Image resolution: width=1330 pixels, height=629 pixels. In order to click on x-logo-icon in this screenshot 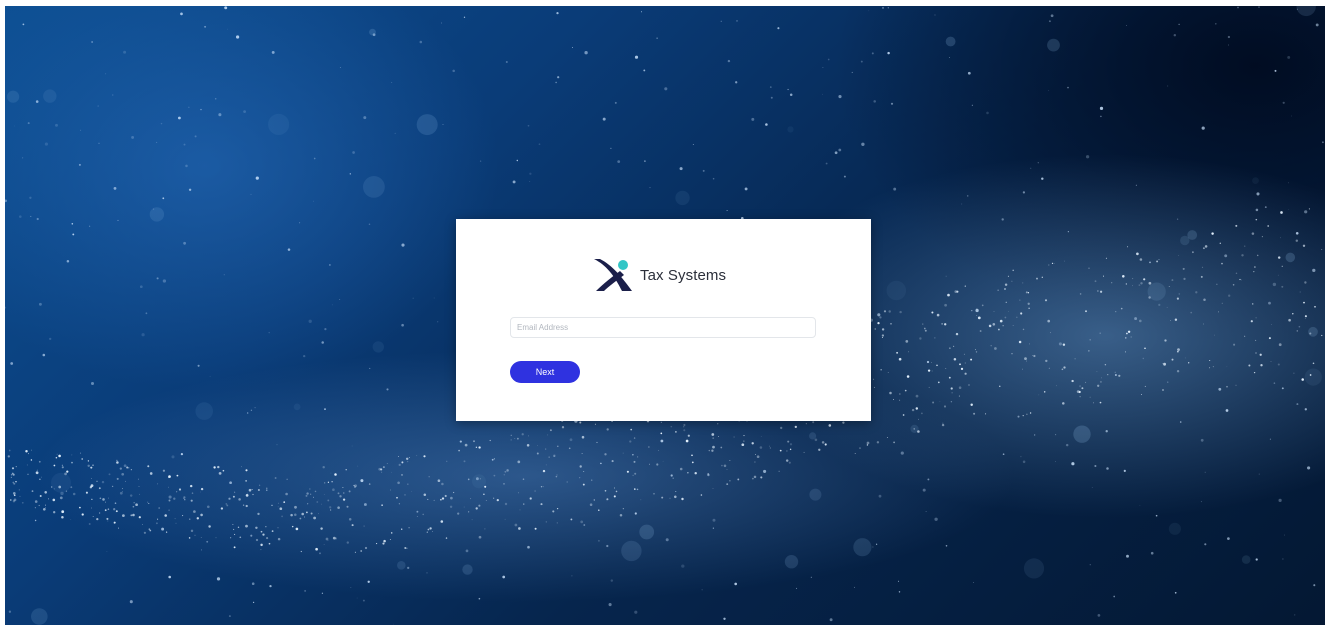, I will do `click(615, 275)`.